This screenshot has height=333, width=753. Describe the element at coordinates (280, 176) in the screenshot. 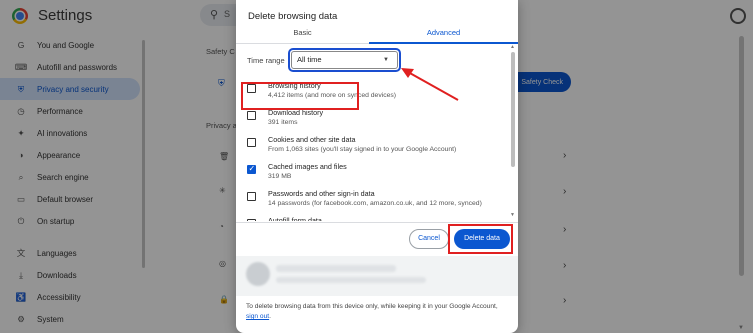

I see `option-subtitle: 319 MB` at that location.